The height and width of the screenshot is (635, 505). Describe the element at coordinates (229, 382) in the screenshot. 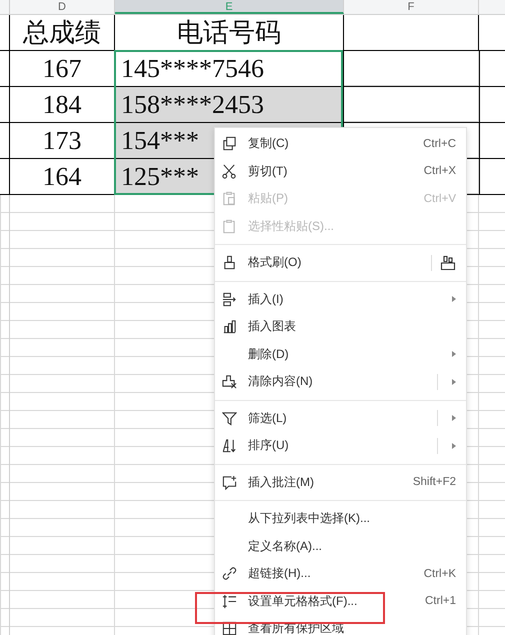

I see `eraser-icon` at that location.